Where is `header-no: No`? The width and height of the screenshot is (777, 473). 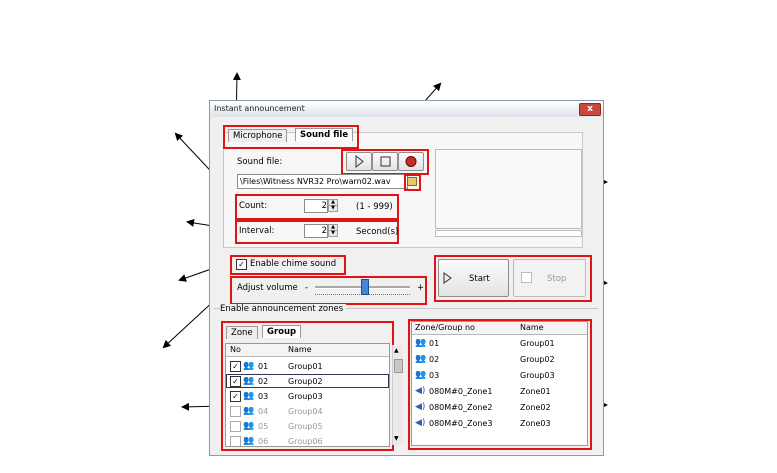 header-no: No is located at coordinates (235, 349).